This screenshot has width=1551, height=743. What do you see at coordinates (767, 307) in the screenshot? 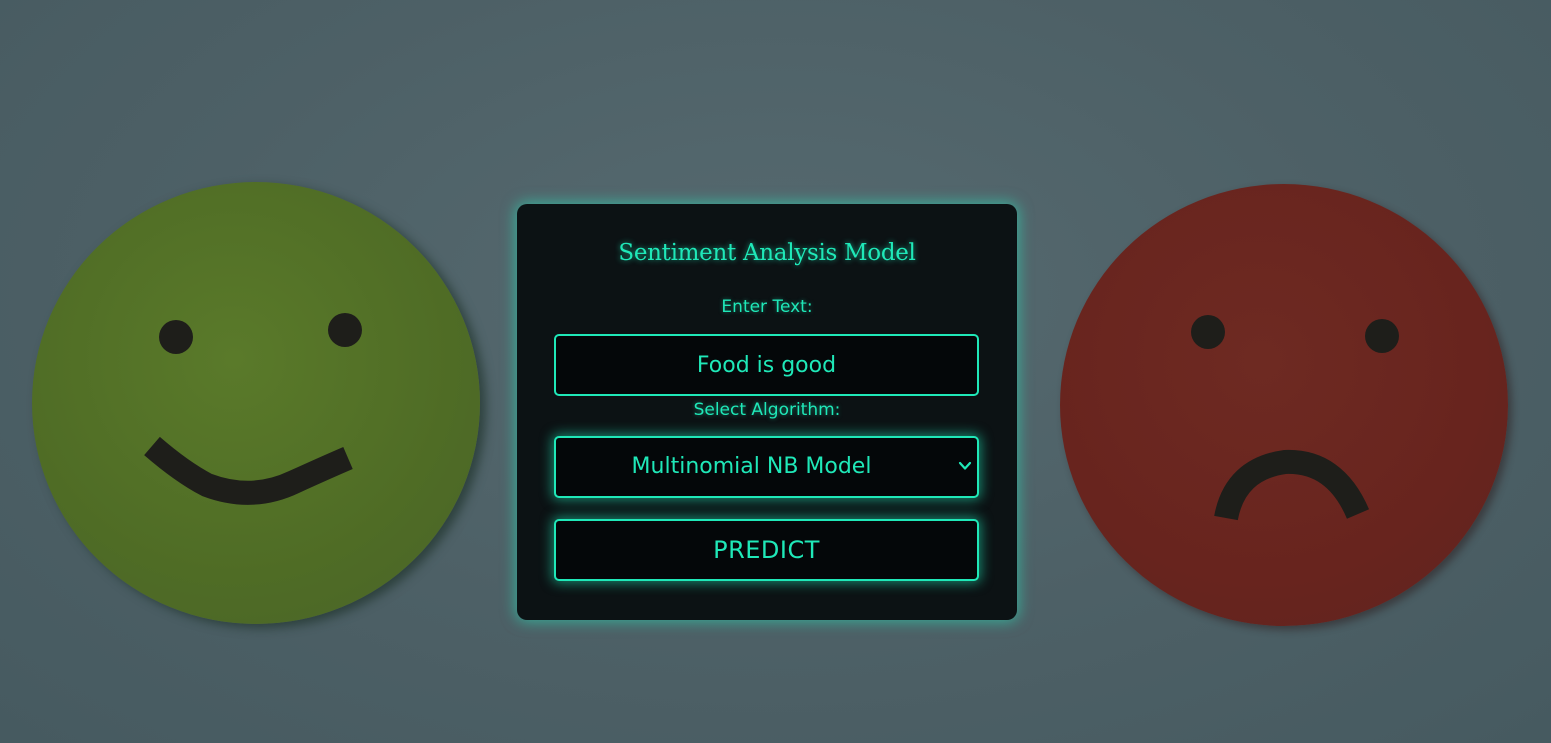
I see `text-field-label: Enter Text:` at bounding box center [767, 307].